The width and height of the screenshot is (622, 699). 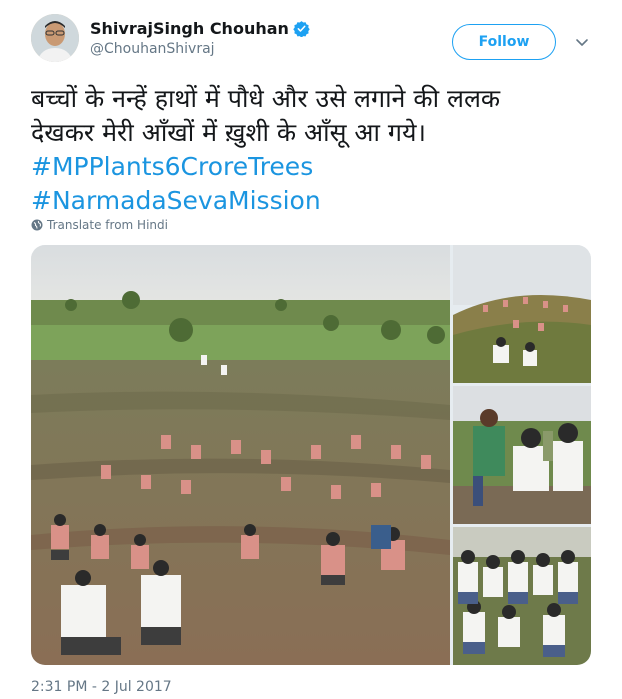 I want to click on avatar, so click(x=55, y=38).